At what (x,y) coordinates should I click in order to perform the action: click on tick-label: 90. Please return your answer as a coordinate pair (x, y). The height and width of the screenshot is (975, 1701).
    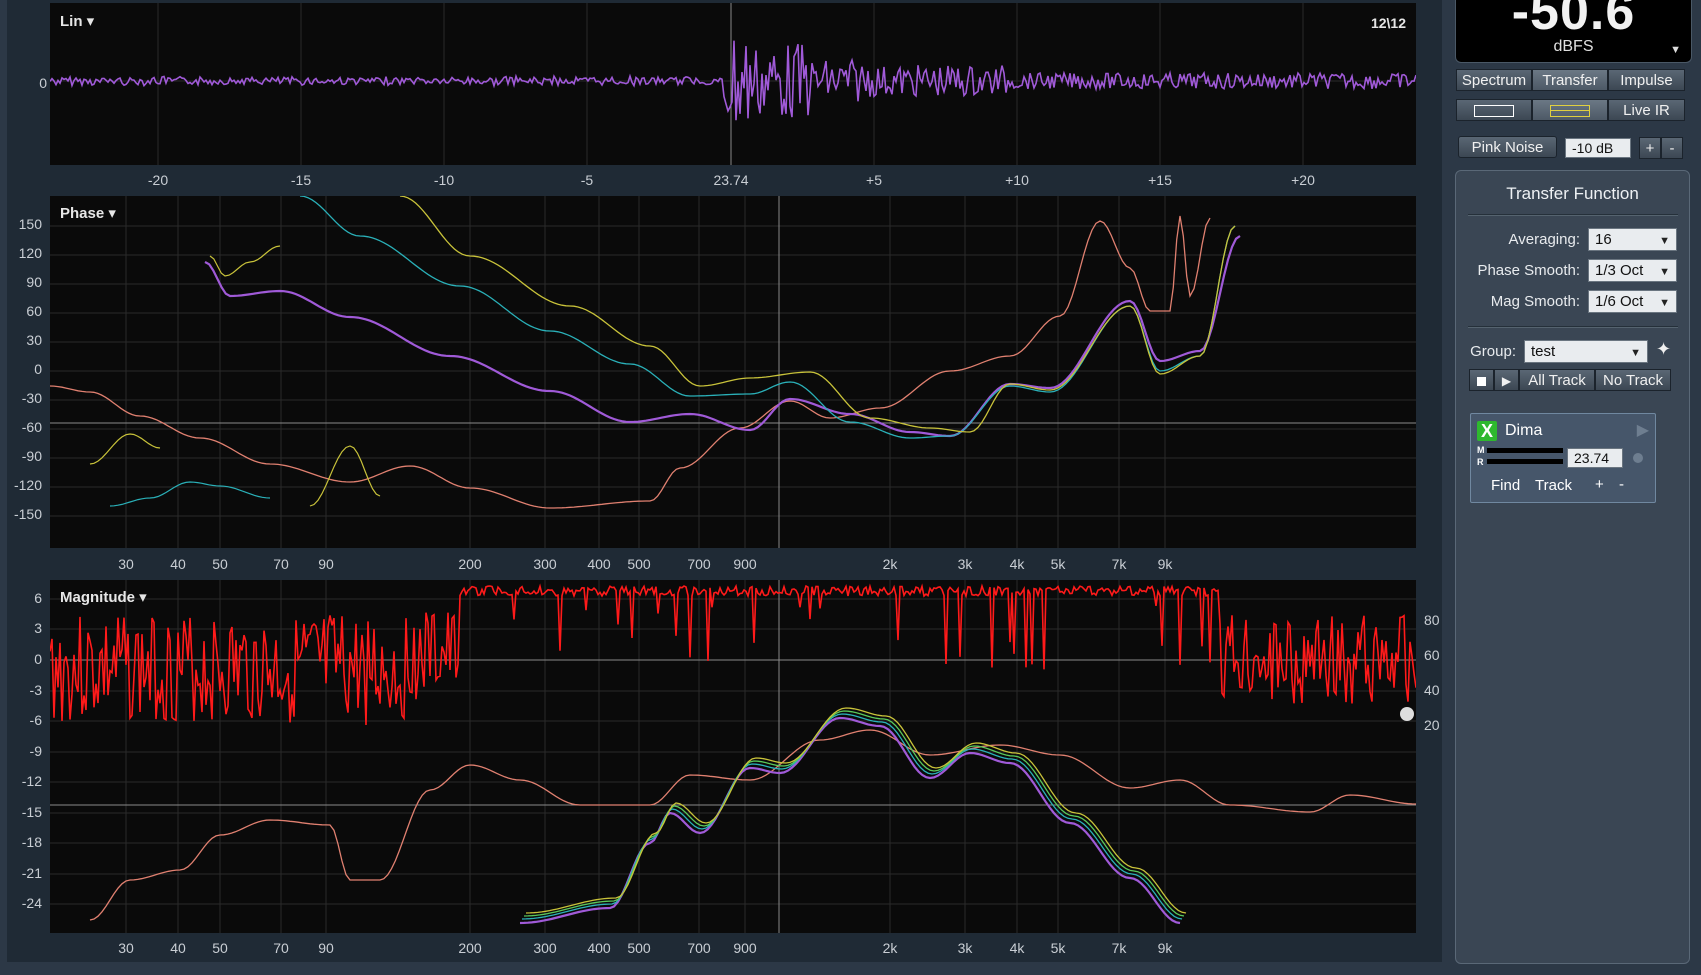
    Looking at the image, I should click on (326, 948).